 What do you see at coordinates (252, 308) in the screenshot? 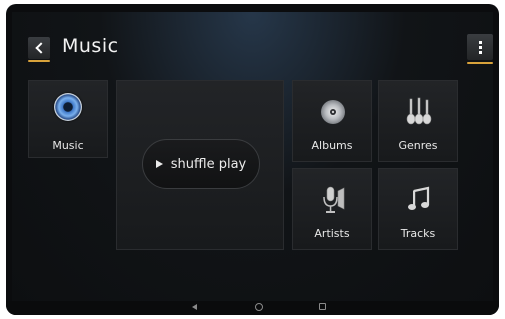
I see `system-nav-bar` at bounding box center [252, 308].